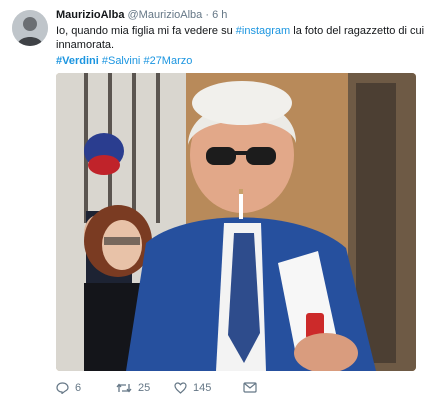  What do you see at coordinates (77, 61) in the screenshot?
I see `hashtag-verdini: #Verdini` at bounding box center [77, 61].